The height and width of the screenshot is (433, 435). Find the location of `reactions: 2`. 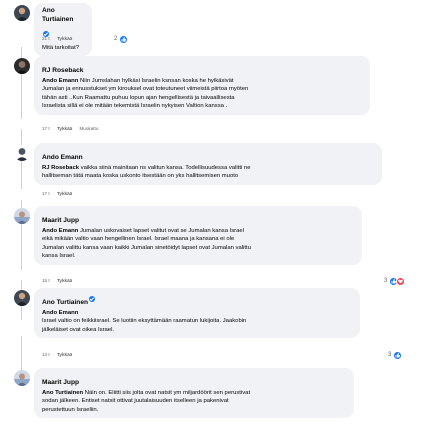

reactions: 2 is located at coordinates (121, 39).